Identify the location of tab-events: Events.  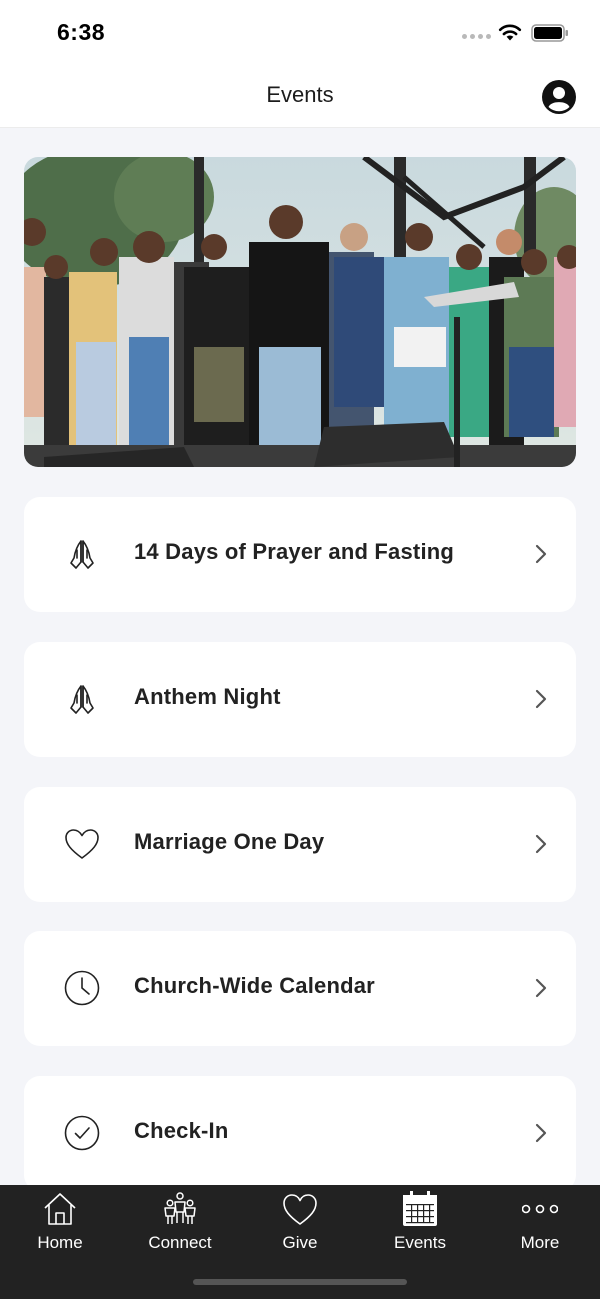
(420, 1225).